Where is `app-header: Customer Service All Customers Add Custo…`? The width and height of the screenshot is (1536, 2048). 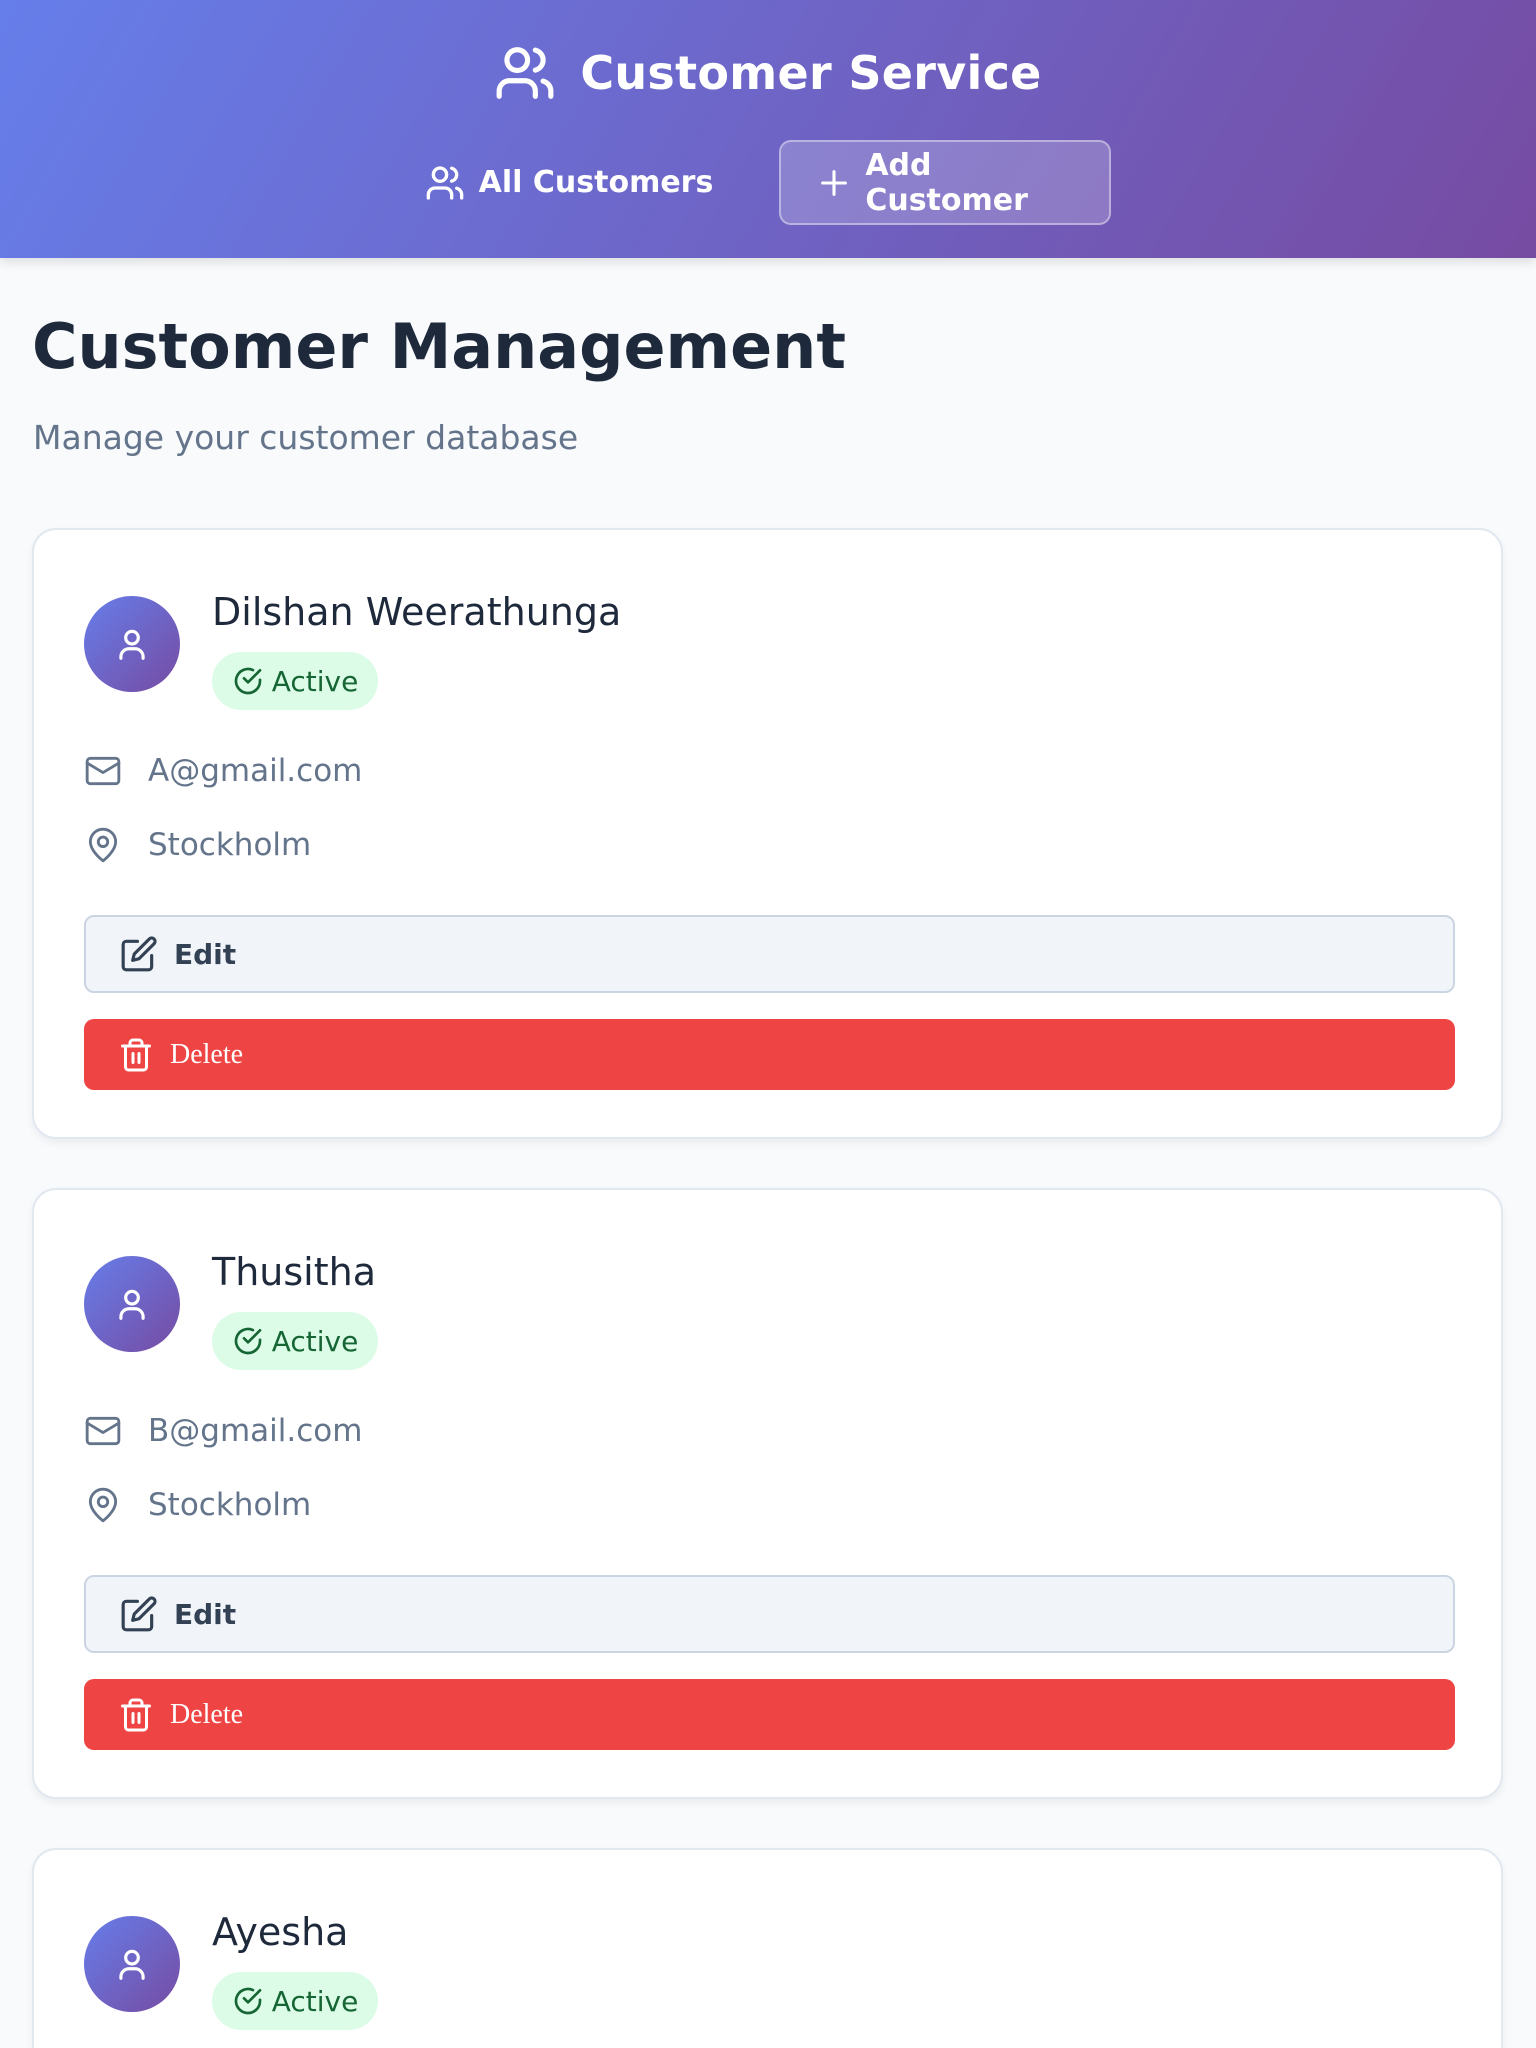
app-header: Customer Service All Customers Add Custo… is located at coordinates (768, 129).